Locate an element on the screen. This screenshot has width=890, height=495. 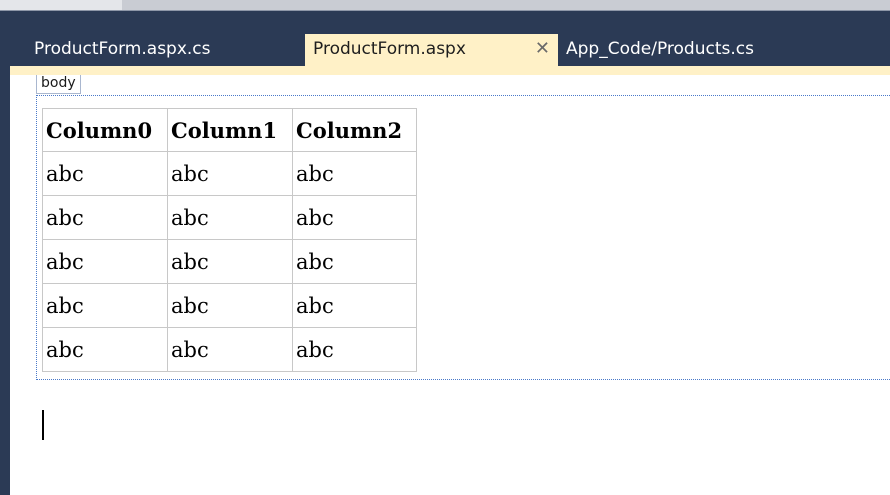
column-header: Column2 is located at coordinates (354, 130).